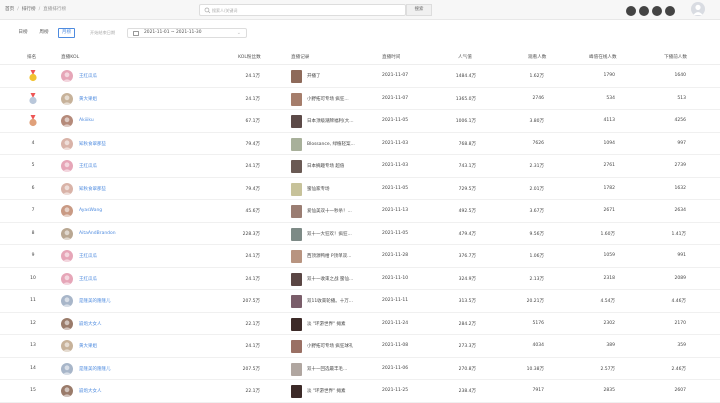  What do you see at coordinates (675, 57) in the screenshot?
I see `col-end: 下播前人数` at bounding box center [675, 57].